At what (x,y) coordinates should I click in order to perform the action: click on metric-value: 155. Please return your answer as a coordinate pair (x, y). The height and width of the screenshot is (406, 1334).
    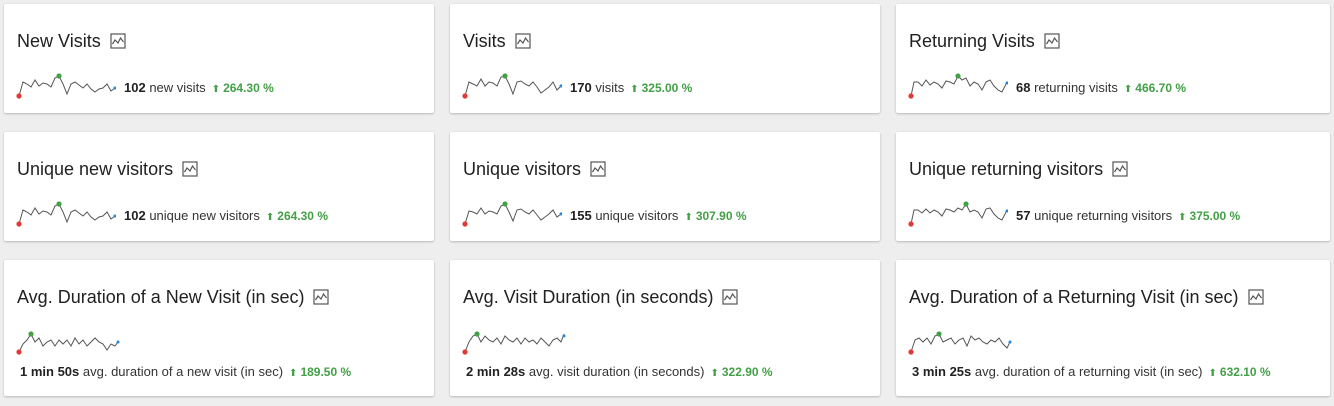
    Looking at the image, I should click on (581, 215).